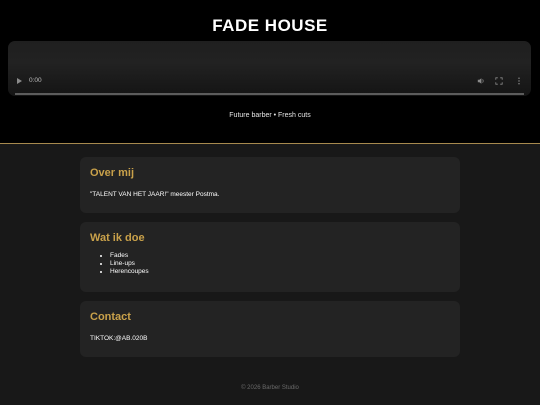  Describe the element at coordinates (269, 94) in the screenshot. I see `video-progress-bar` at that location.